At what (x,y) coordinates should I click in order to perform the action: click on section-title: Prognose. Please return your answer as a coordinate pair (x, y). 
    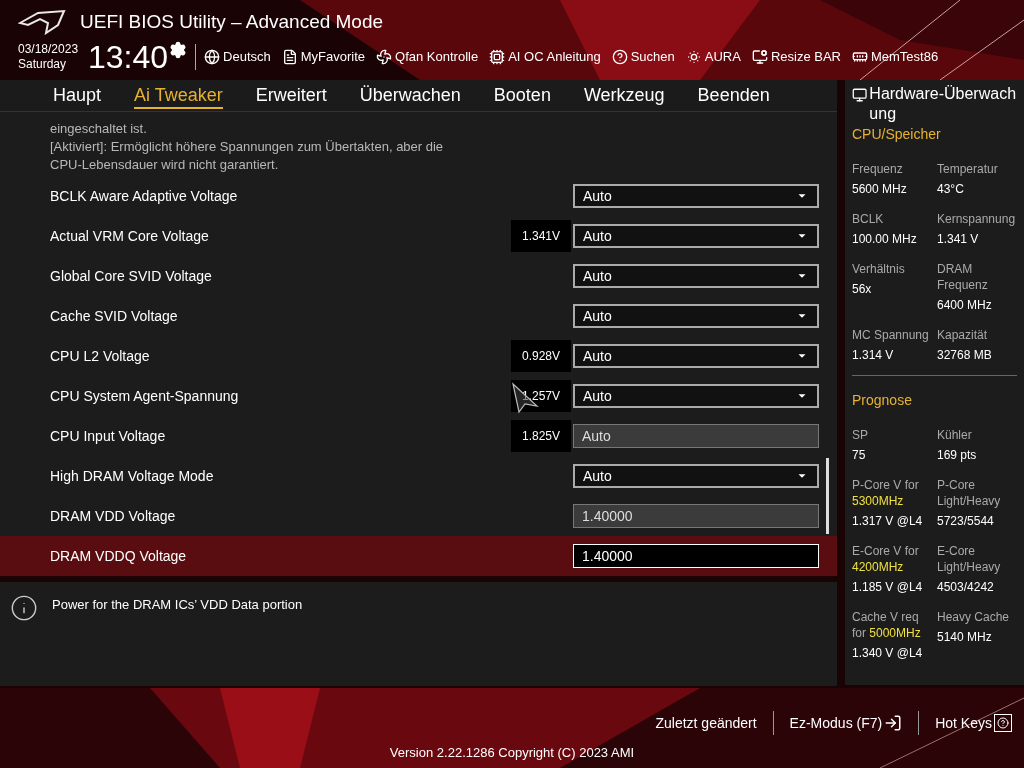
    Looking at the image, I should click on (882, 400).